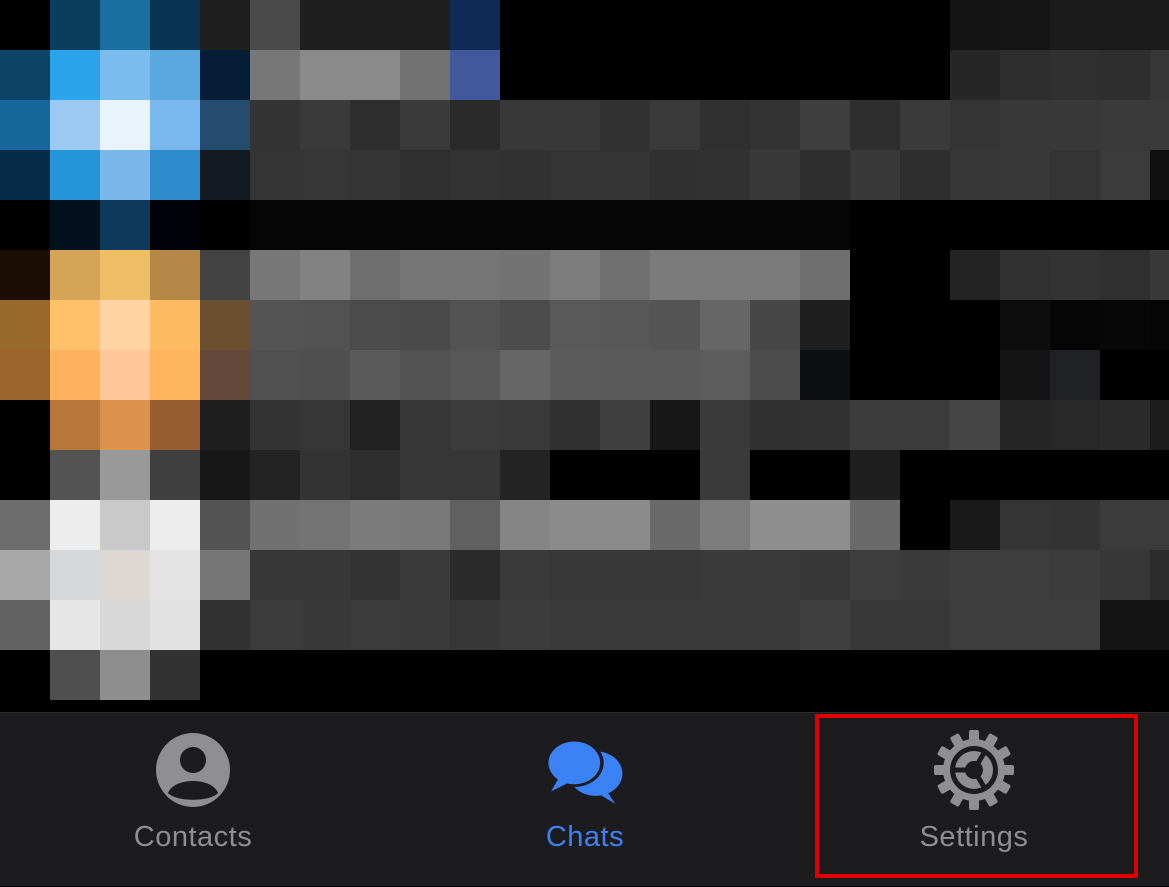 Image resolution: width=1169 pixels, height=887 pixels. I want to click on tab-chats: Chats, so click(585, 800).